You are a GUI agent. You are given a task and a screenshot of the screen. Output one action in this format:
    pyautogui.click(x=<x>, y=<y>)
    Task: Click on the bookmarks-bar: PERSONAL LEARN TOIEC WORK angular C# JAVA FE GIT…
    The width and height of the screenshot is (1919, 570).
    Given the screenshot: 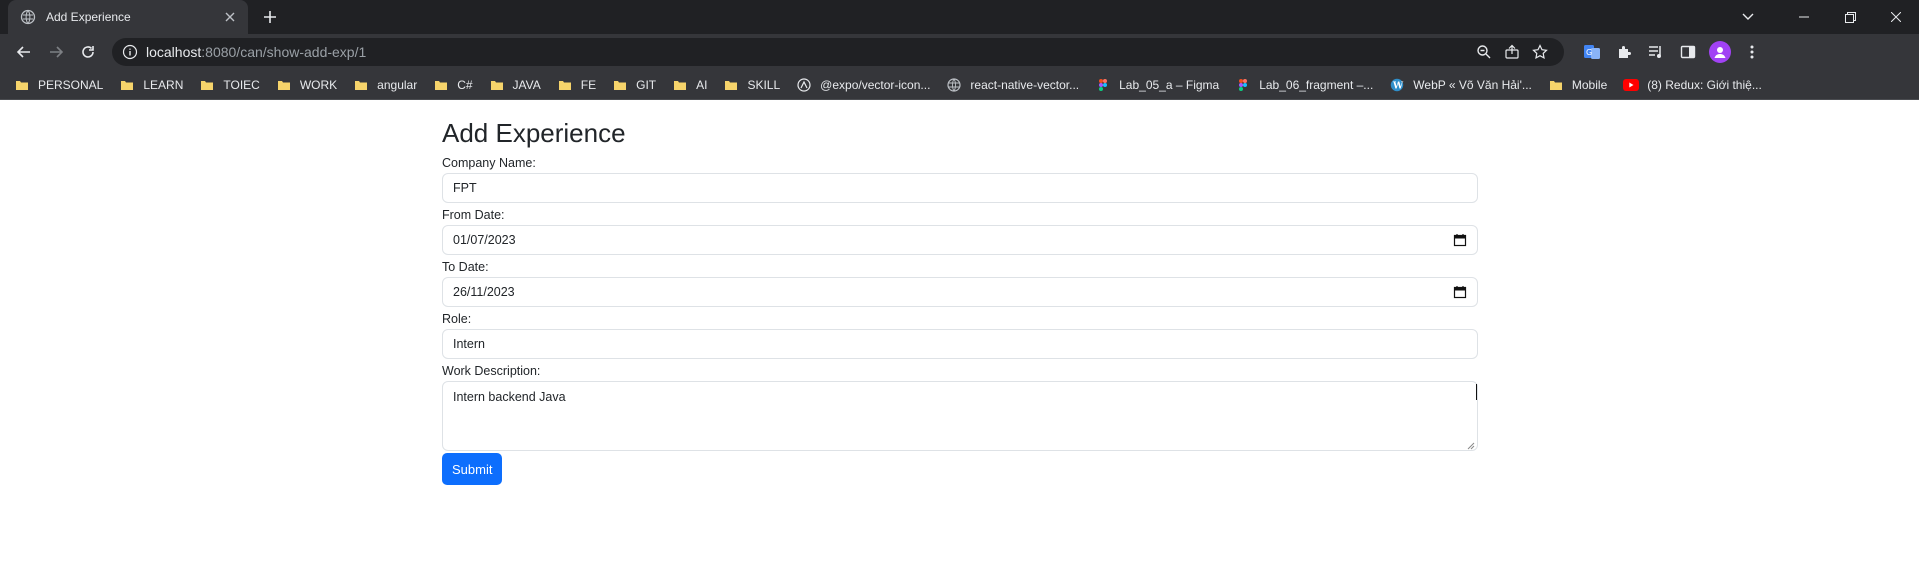 What is the action you would take?
    pyautogui.click(x=959, y=85)
    